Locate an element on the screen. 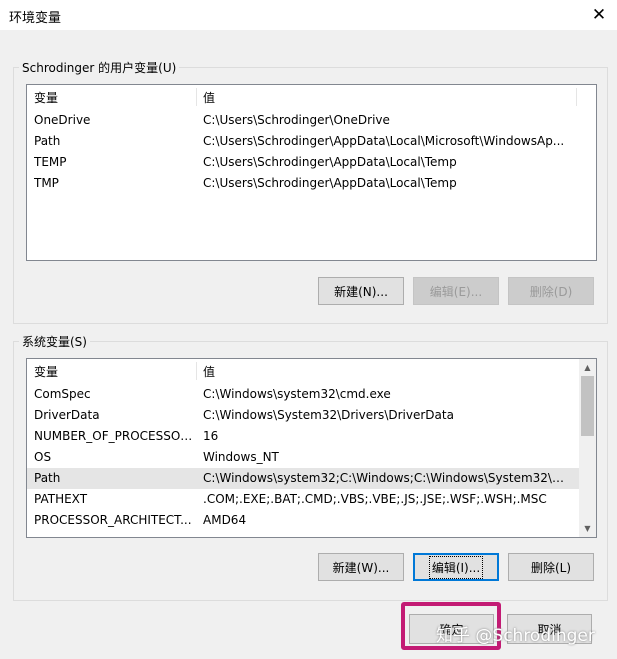 The height and width of the screenshot is (659, 617). scroll-up-icon: ▲ is located at coordinates (587, 367).